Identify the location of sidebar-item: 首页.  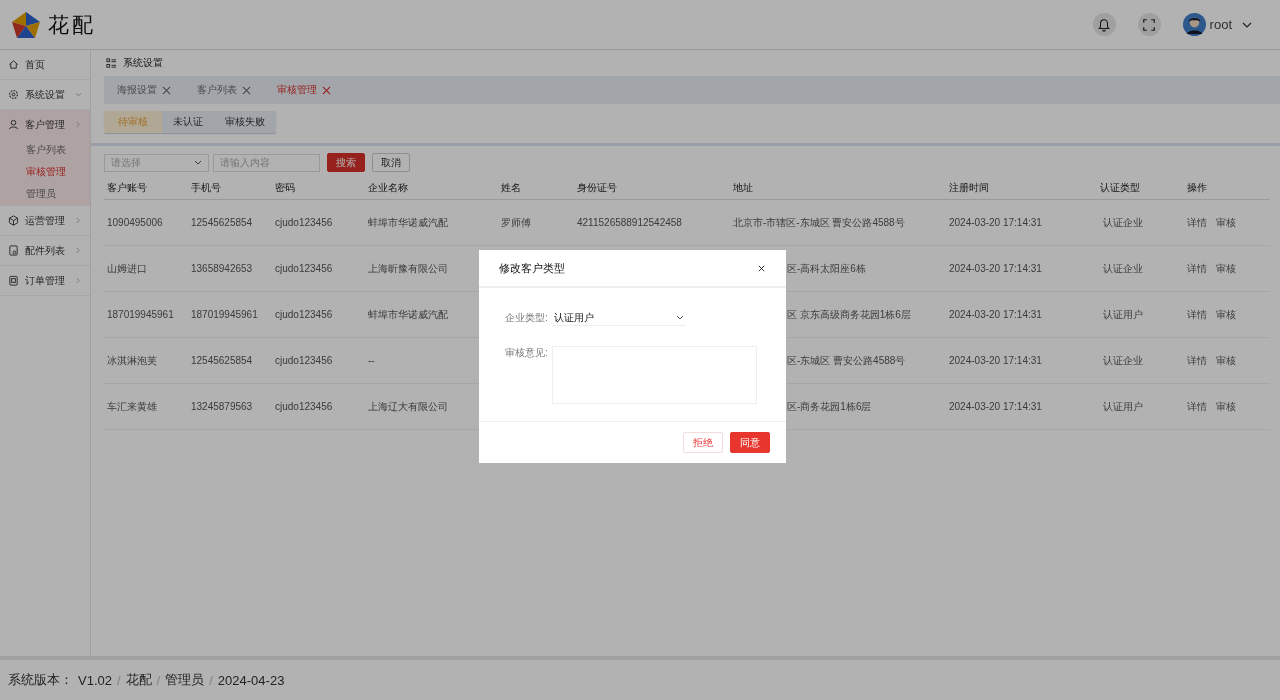
(45, 64).